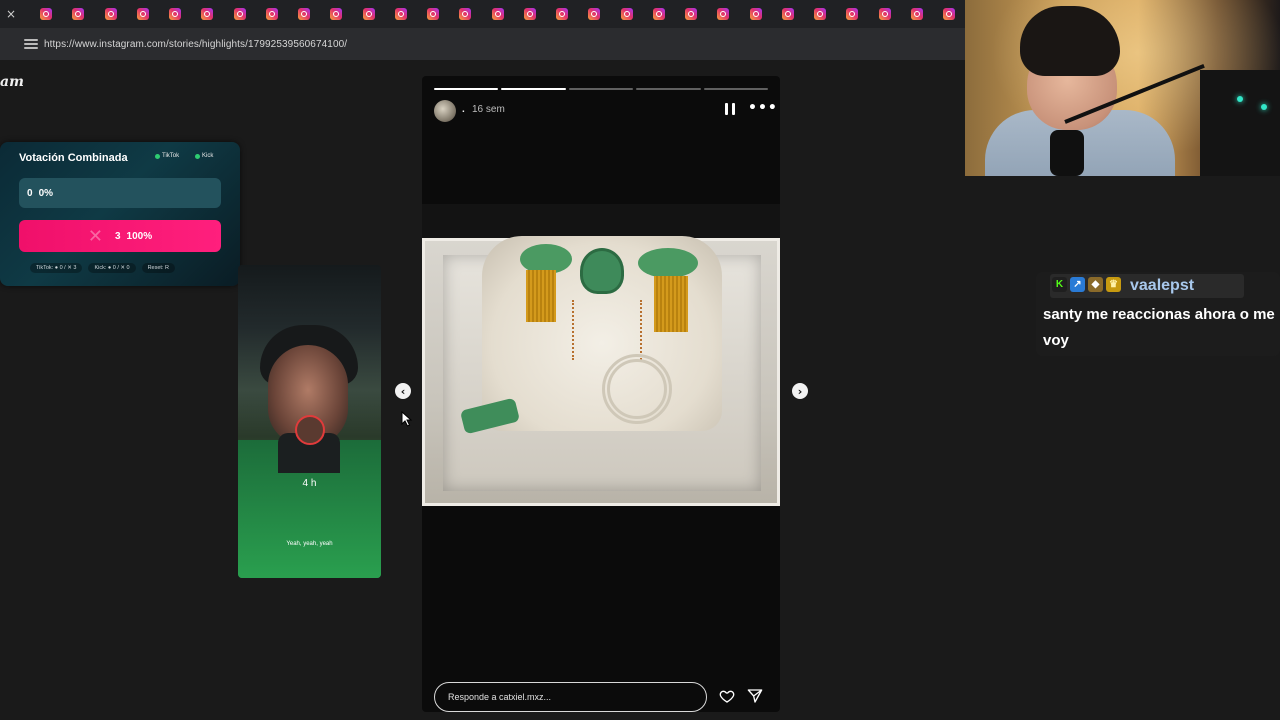  Describe the element at coordinates (95, 236) in the screenshot. I see `x-icon: ✕` at that location.